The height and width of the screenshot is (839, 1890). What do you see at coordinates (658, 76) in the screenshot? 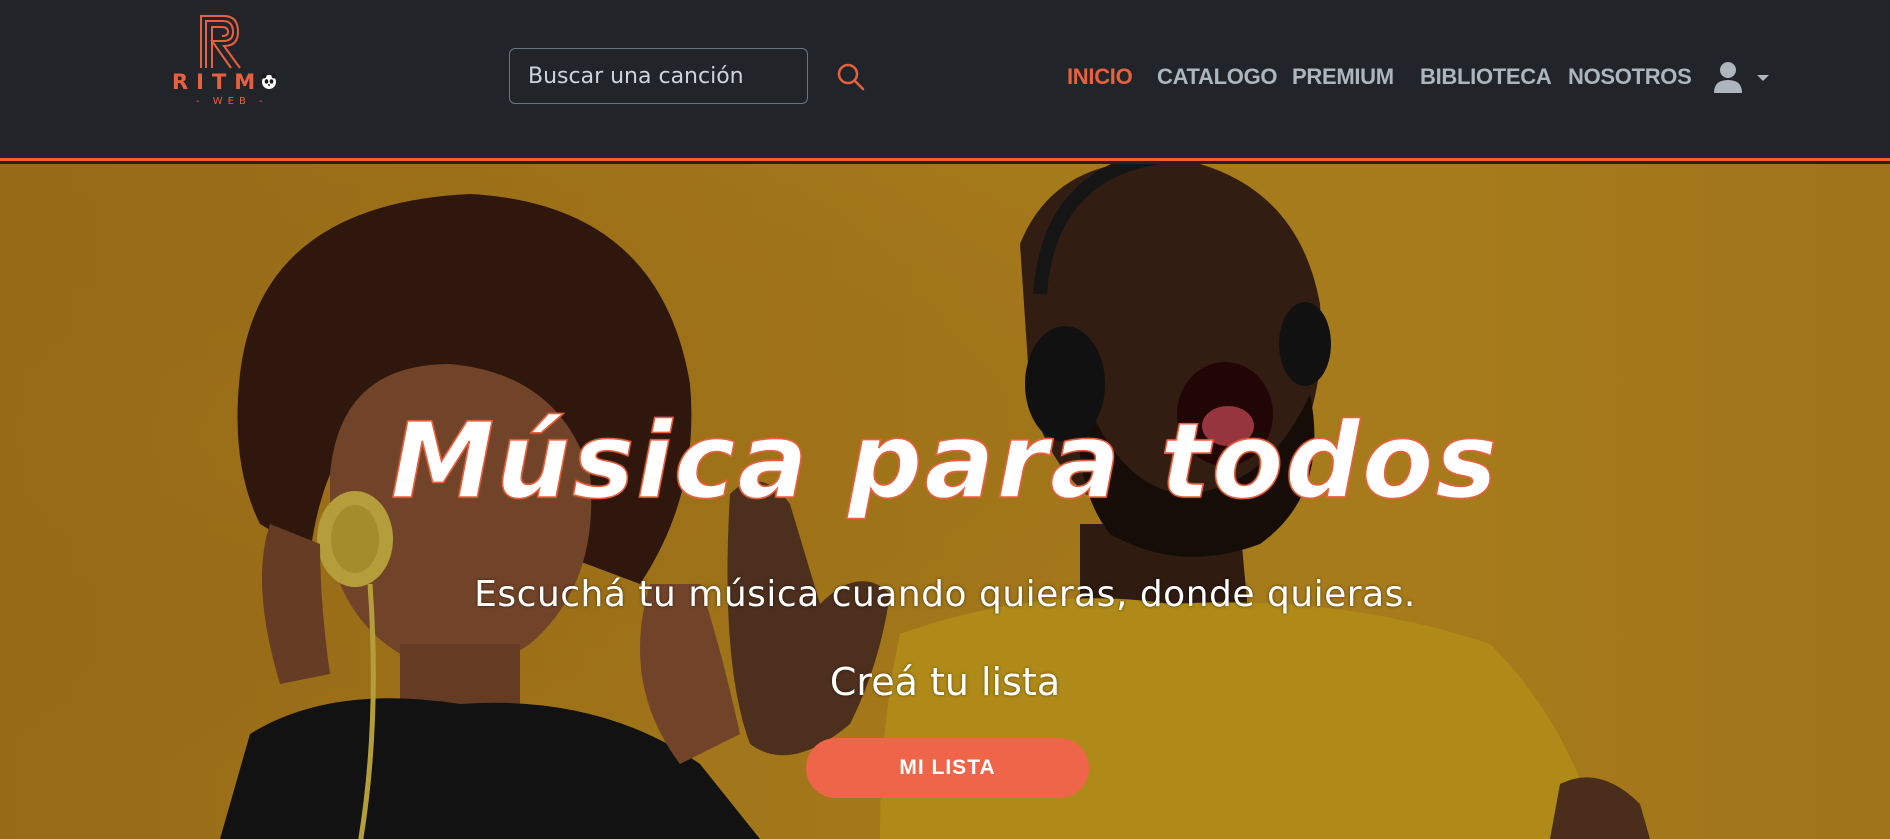
I see `search-input` at bounding box center [658, 76].